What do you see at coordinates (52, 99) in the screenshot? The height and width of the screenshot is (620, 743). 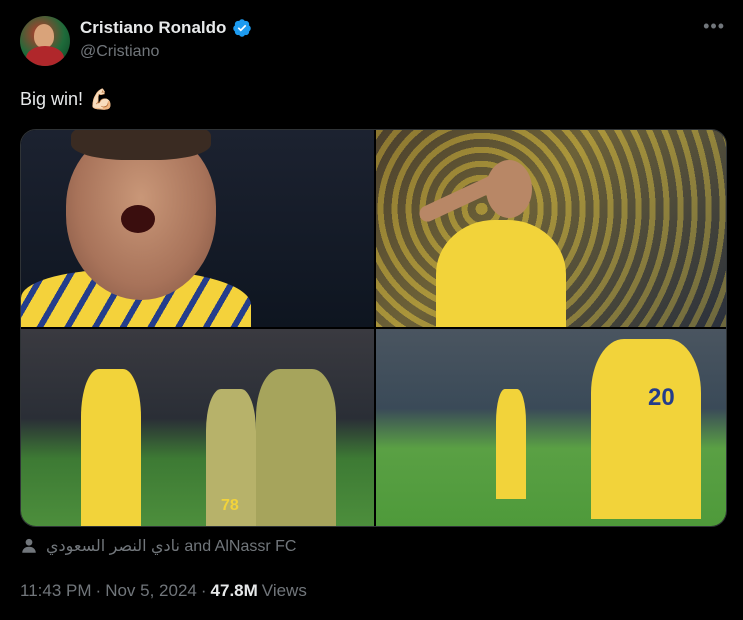 I see `tweet-text-content: Big win!` at bounding box center [52, 99].